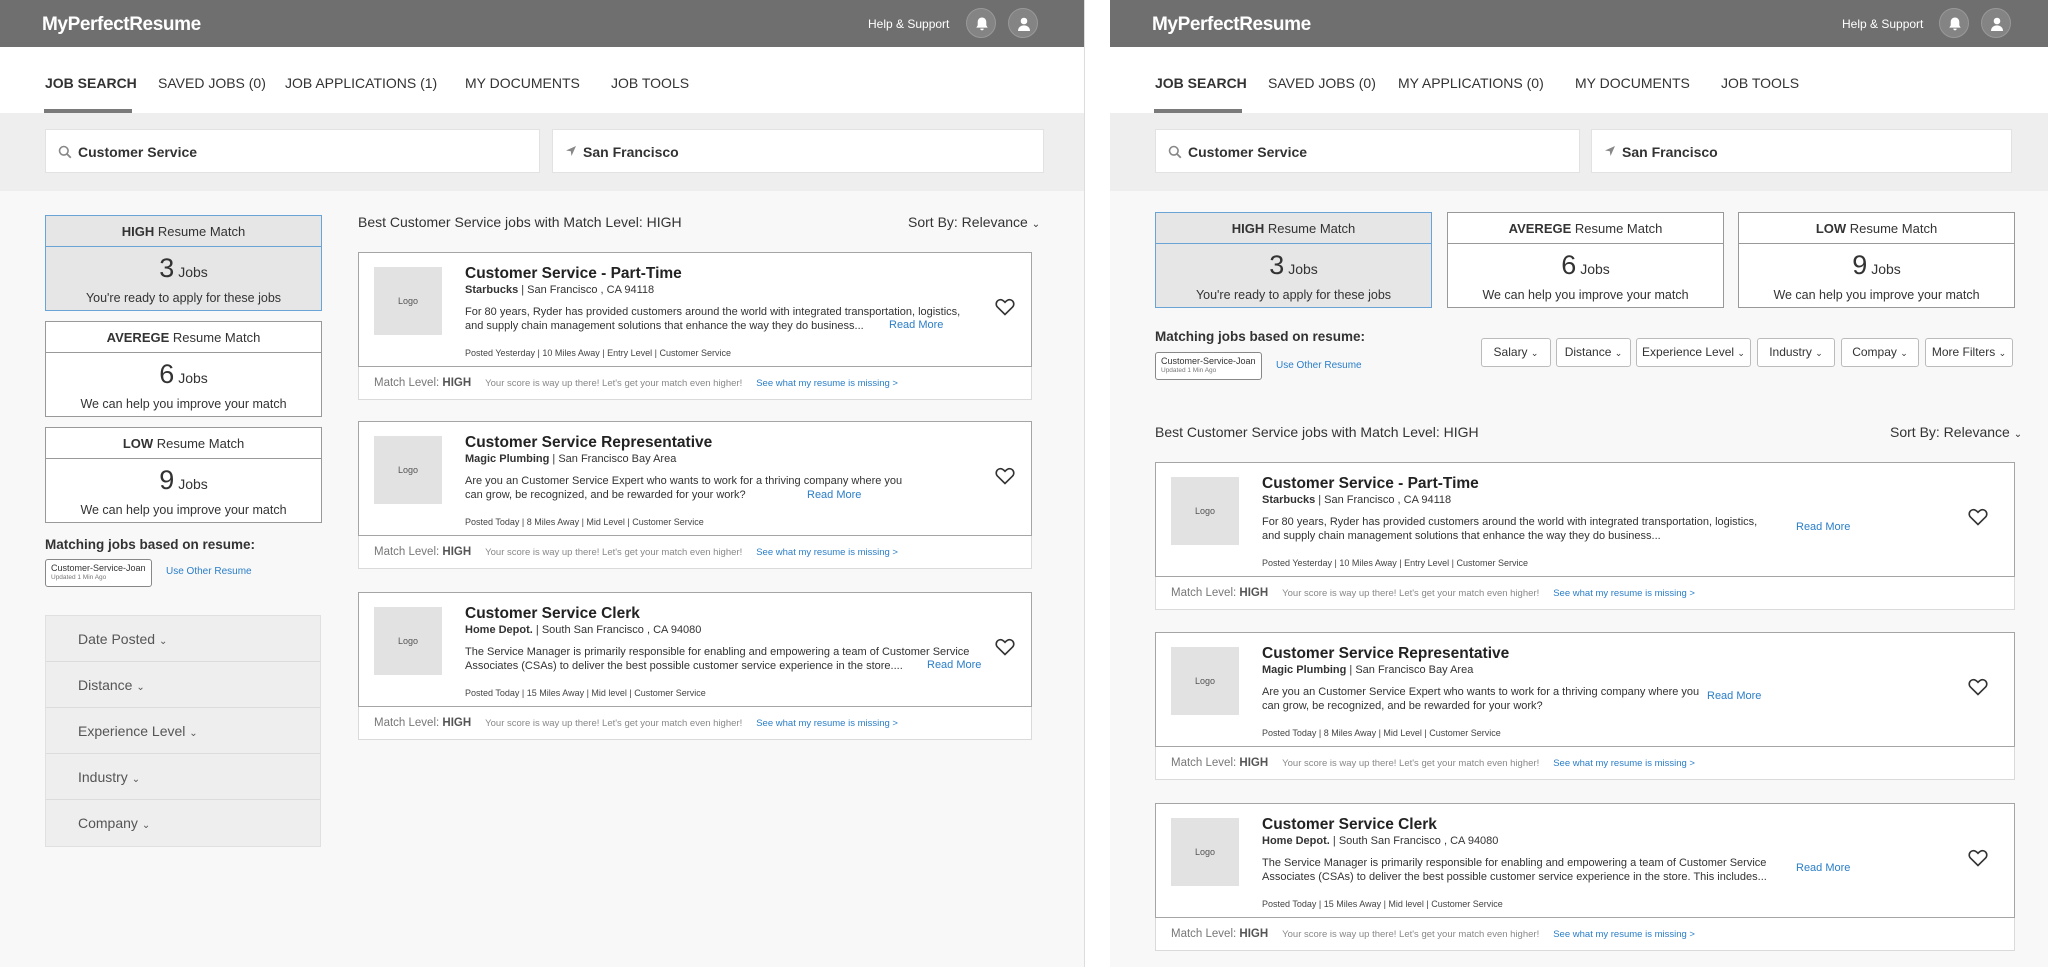 The width and height of the screenshot is (2048, 967). What do you see at coordinates (1588, 352) in the screenshot?
I see `filter-label: Distance` at bounding box center [1588, 352].